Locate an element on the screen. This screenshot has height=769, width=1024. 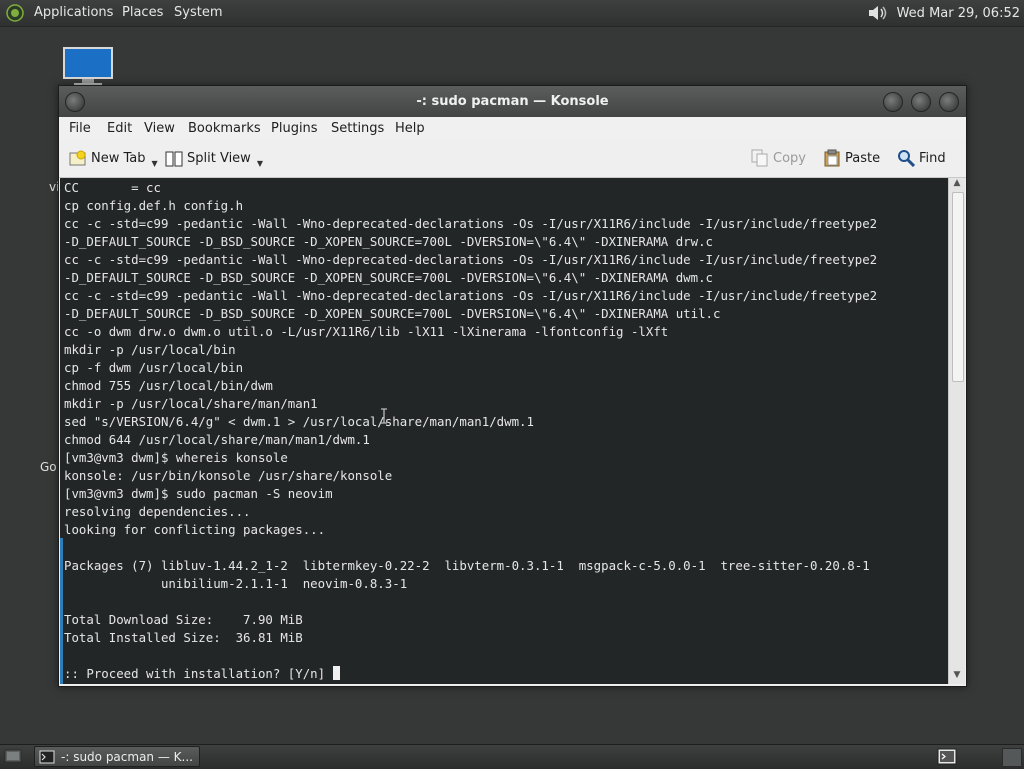
text-cursor-icon is located at coordinates (384, 416).